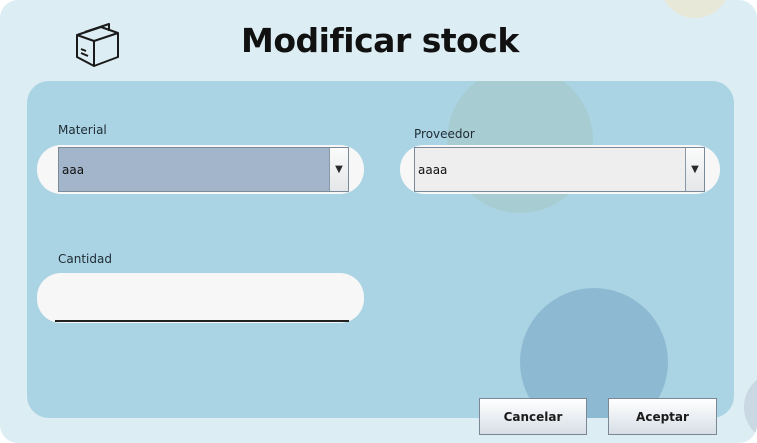 The image size is (757, 443). Describe the element at coordinates (662, 416) in the screenshot. I see `accept-button: Aceptar` at that location.